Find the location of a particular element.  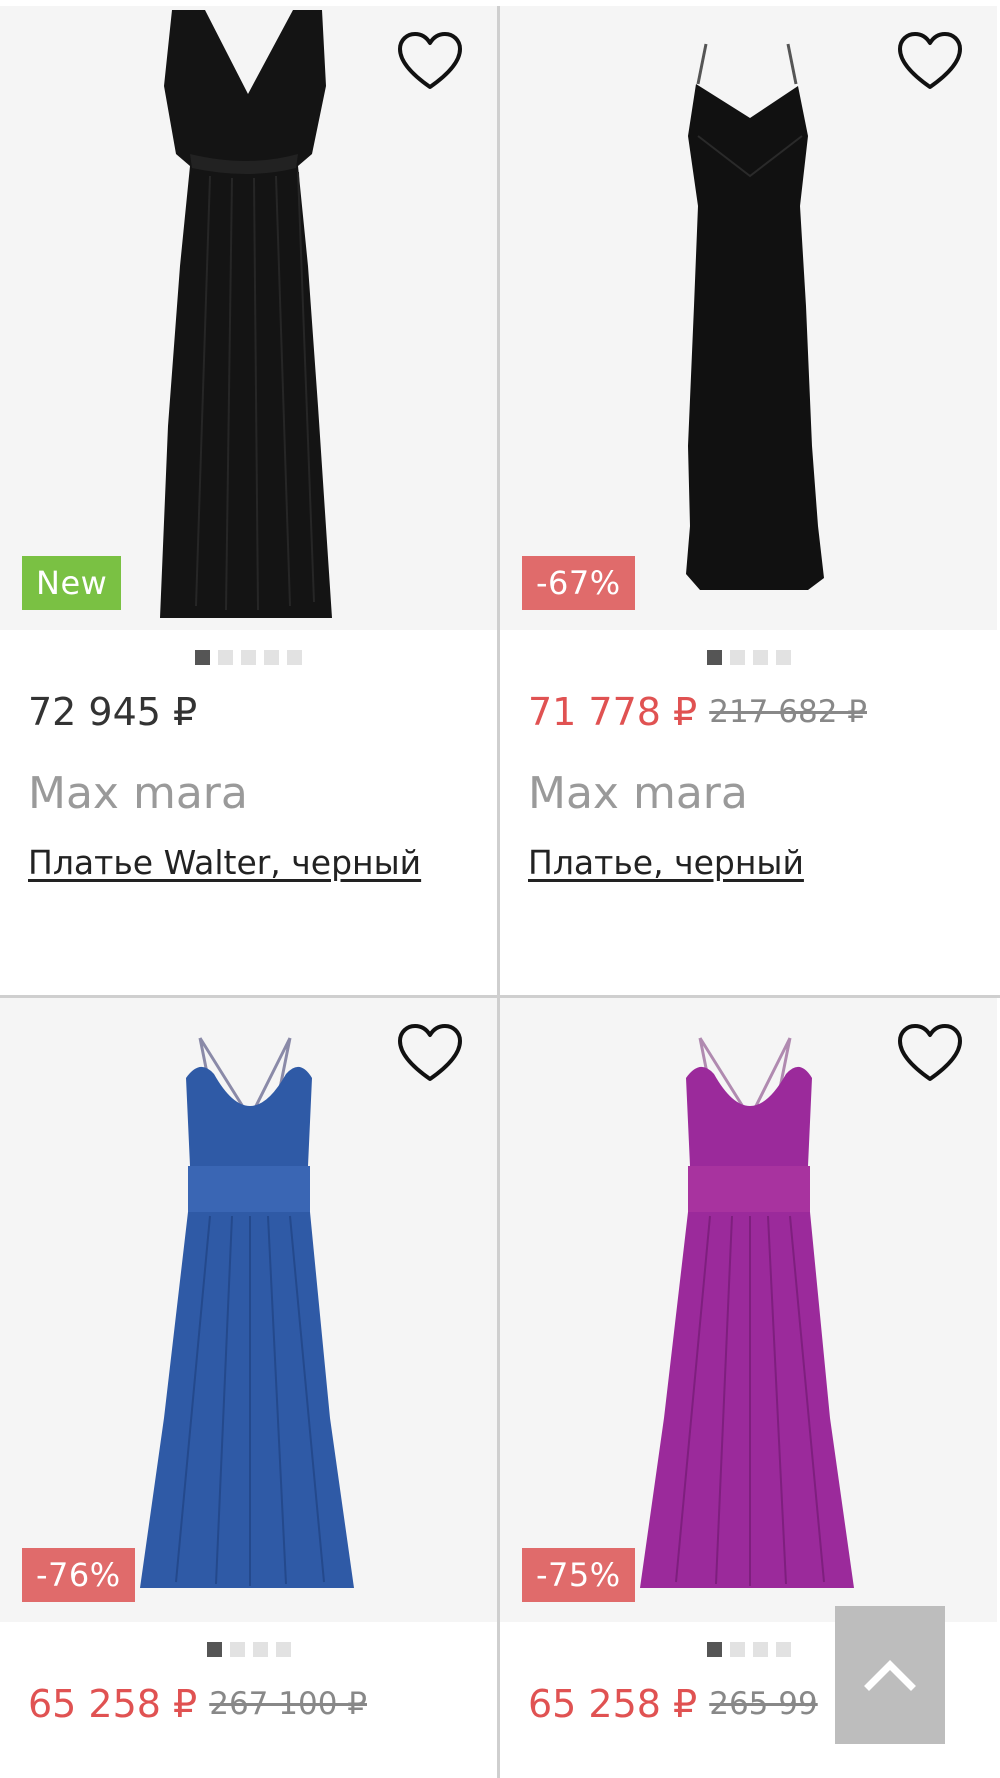

new-badge: New is located at coordinates (72, 583).